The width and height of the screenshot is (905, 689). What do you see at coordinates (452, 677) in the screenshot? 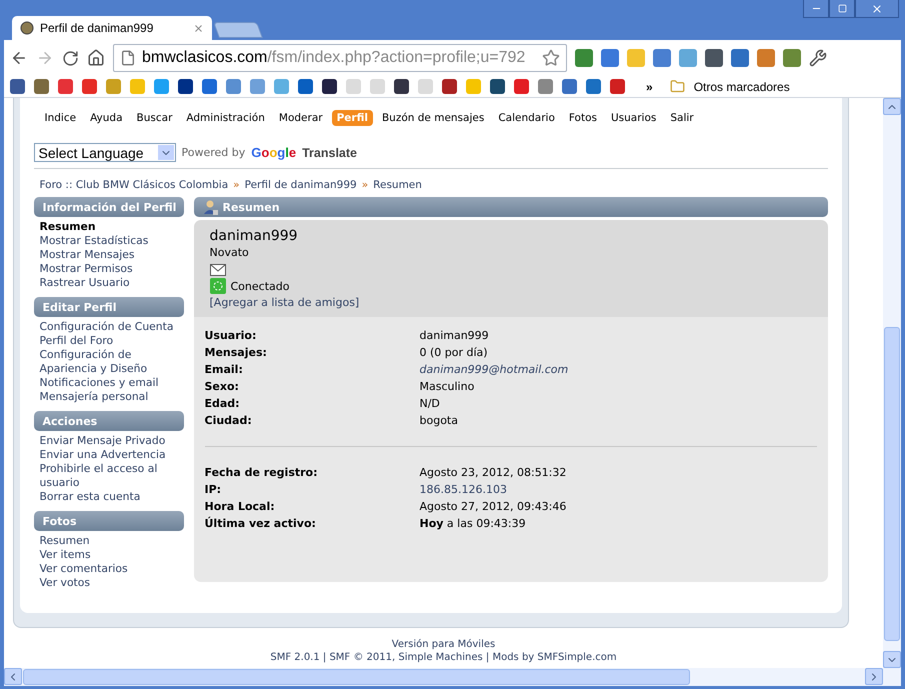
I see `horizontal-scrollbar` at bounding box center [452, 677].